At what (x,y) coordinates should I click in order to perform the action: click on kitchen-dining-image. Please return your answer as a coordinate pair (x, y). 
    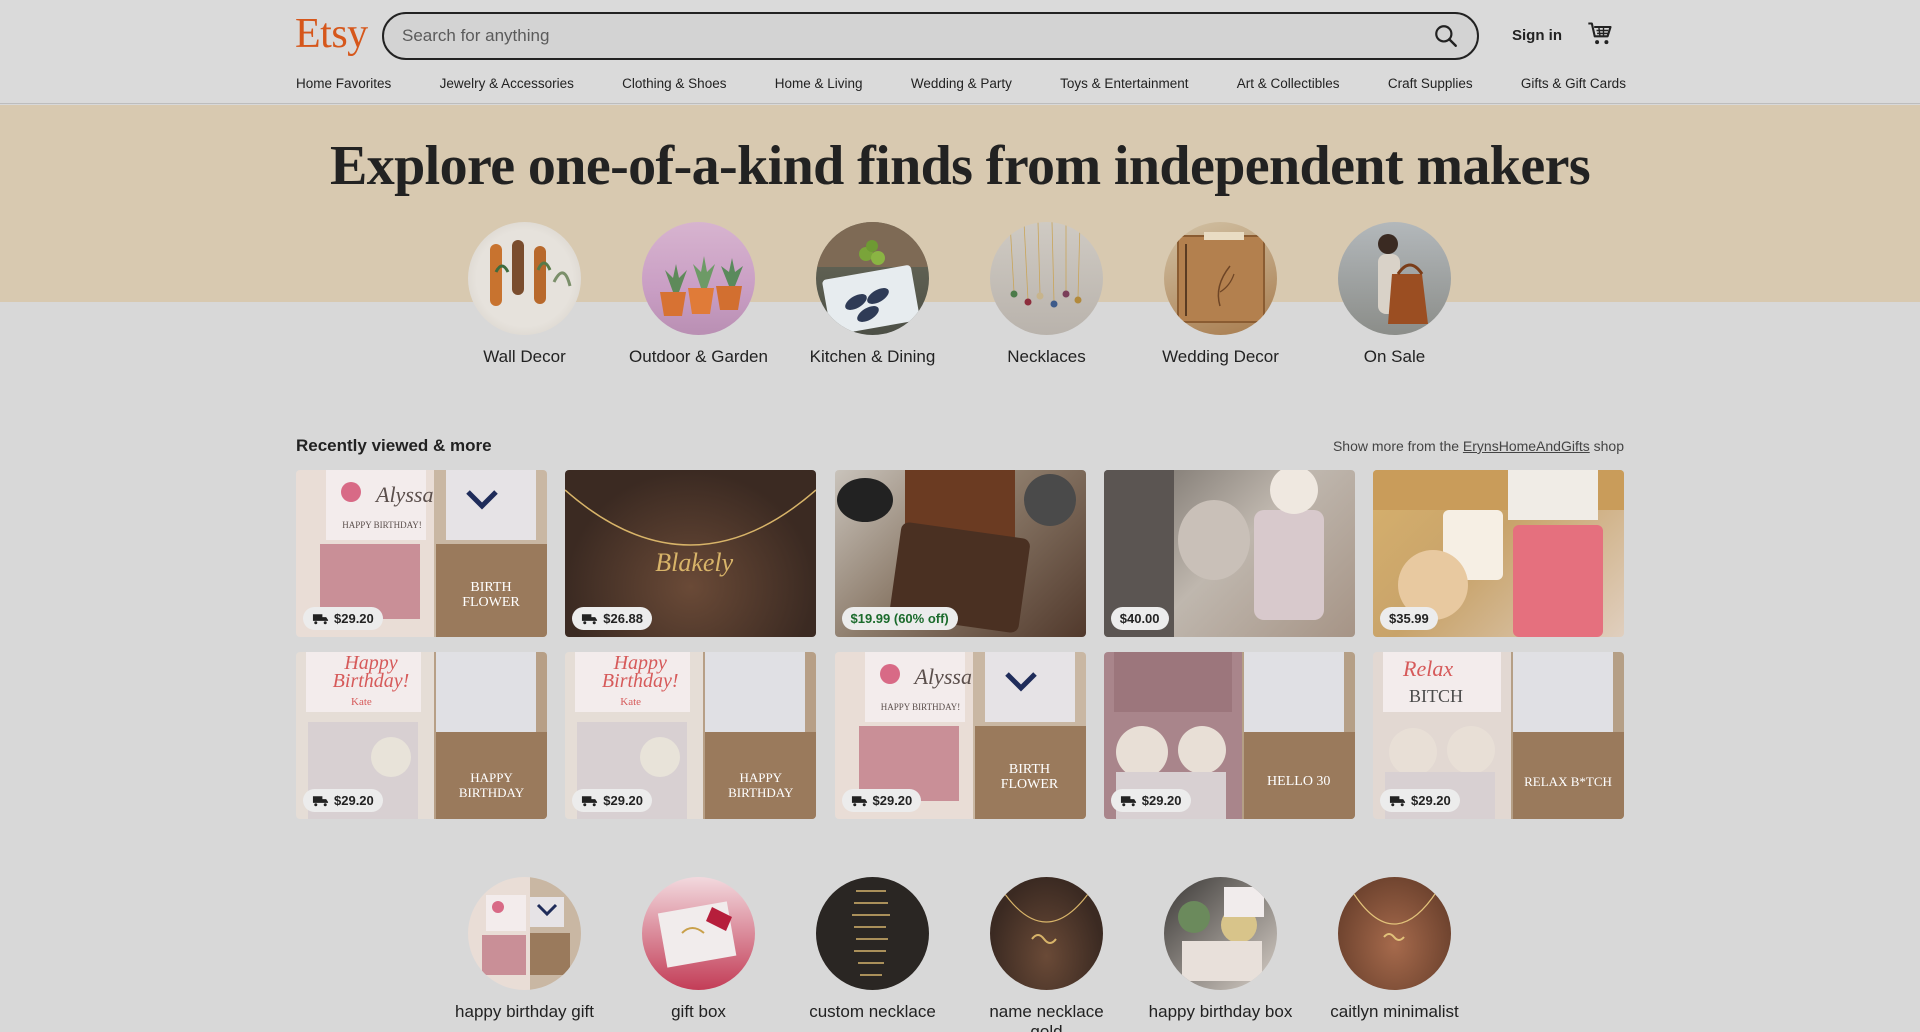
    Looking at the image, I should click on (872, 278).